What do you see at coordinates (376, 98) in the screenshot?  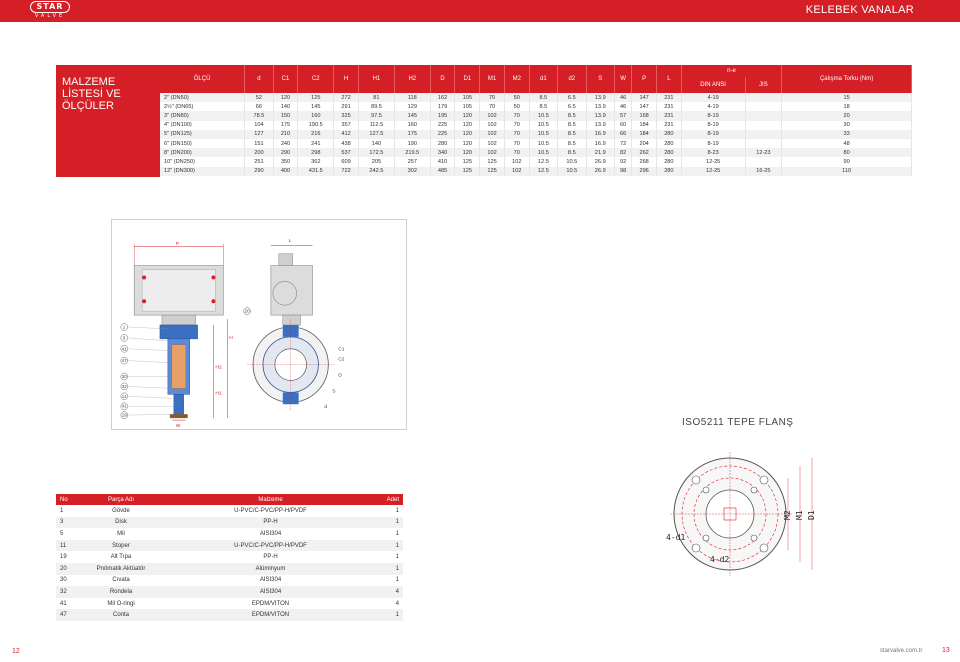 I see `table-cell: 81` at bounding box center [376, 98].